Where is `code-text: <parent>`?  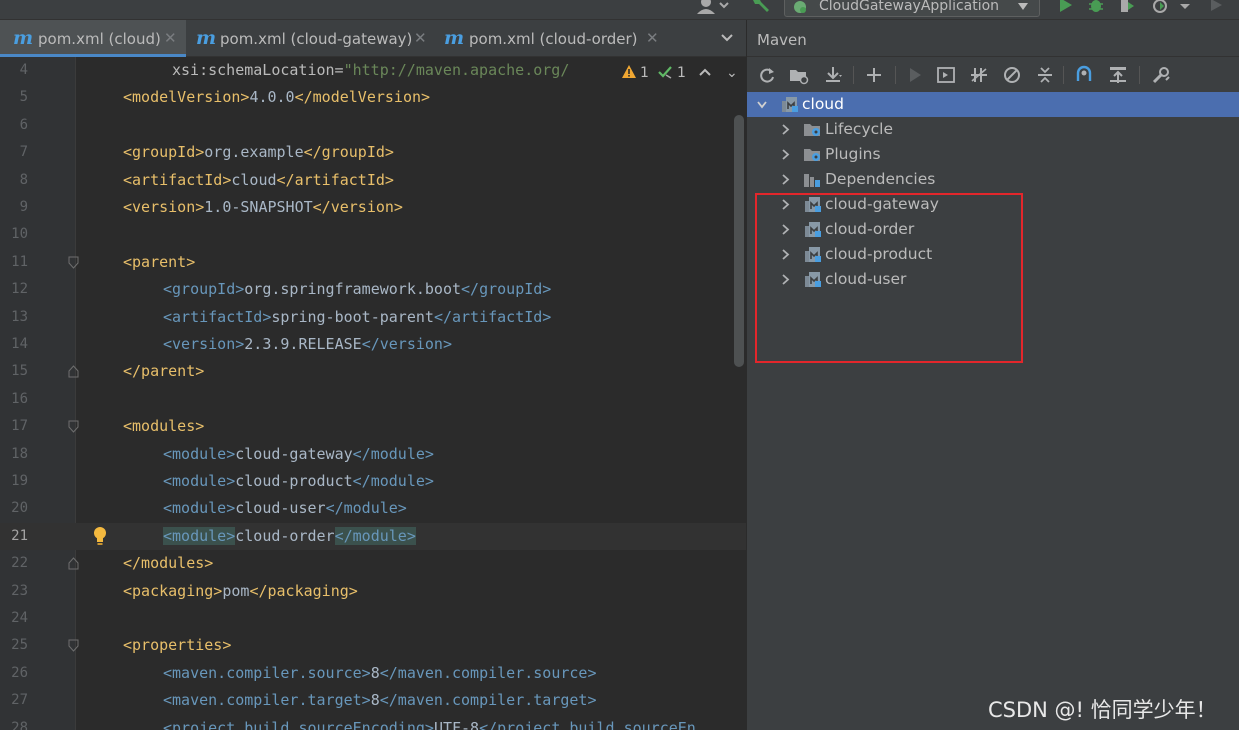 code-text: <parent> is located at coordinates (159, 262).